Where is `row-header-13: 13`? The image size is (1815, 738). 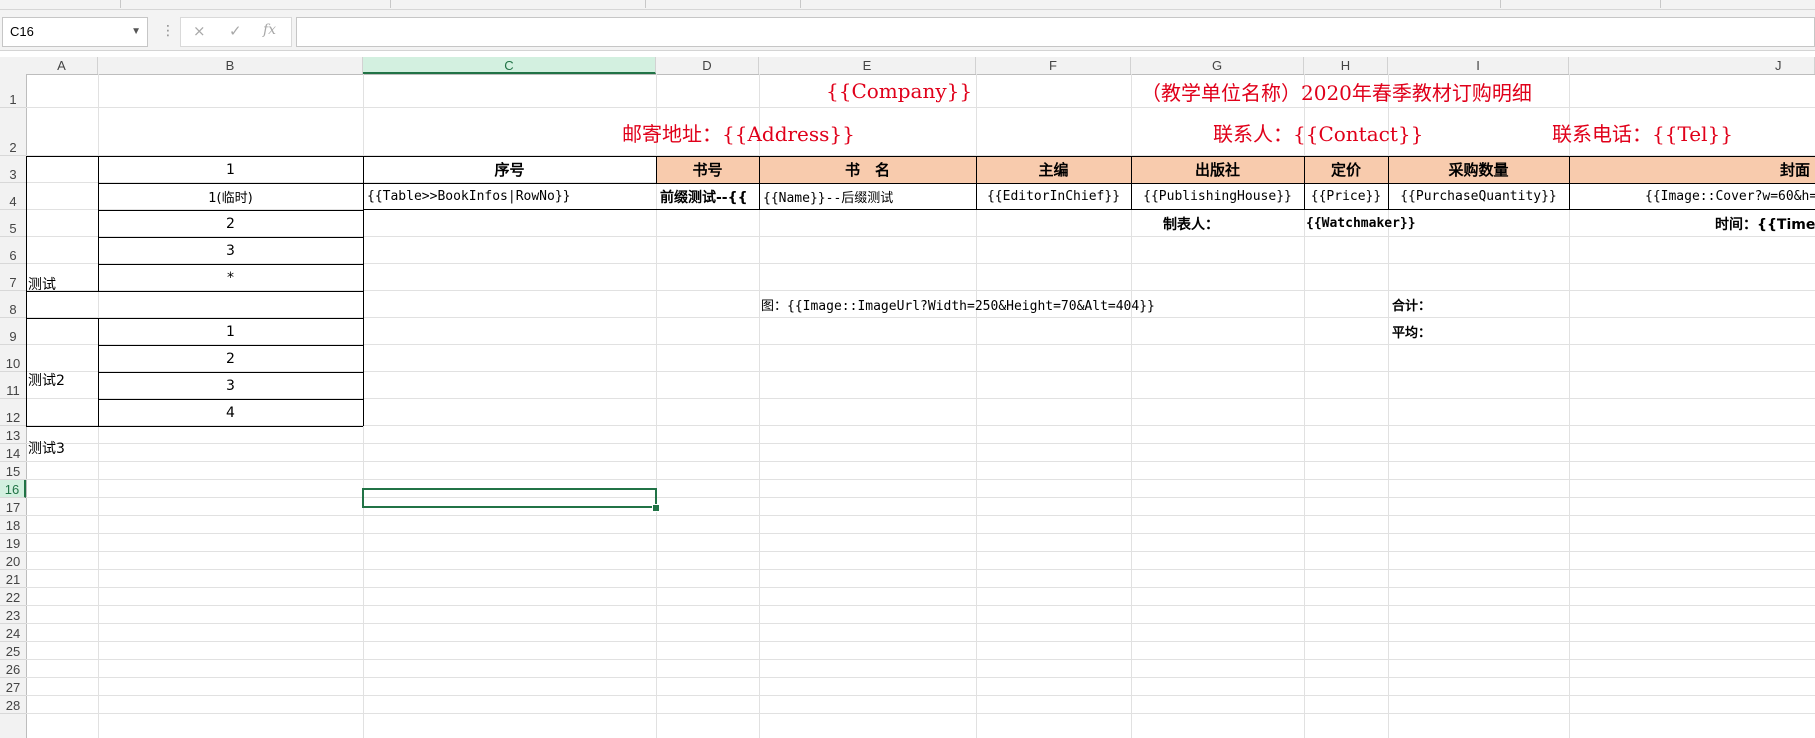 row-header-13: 13 is located at coordinates (13, 435).